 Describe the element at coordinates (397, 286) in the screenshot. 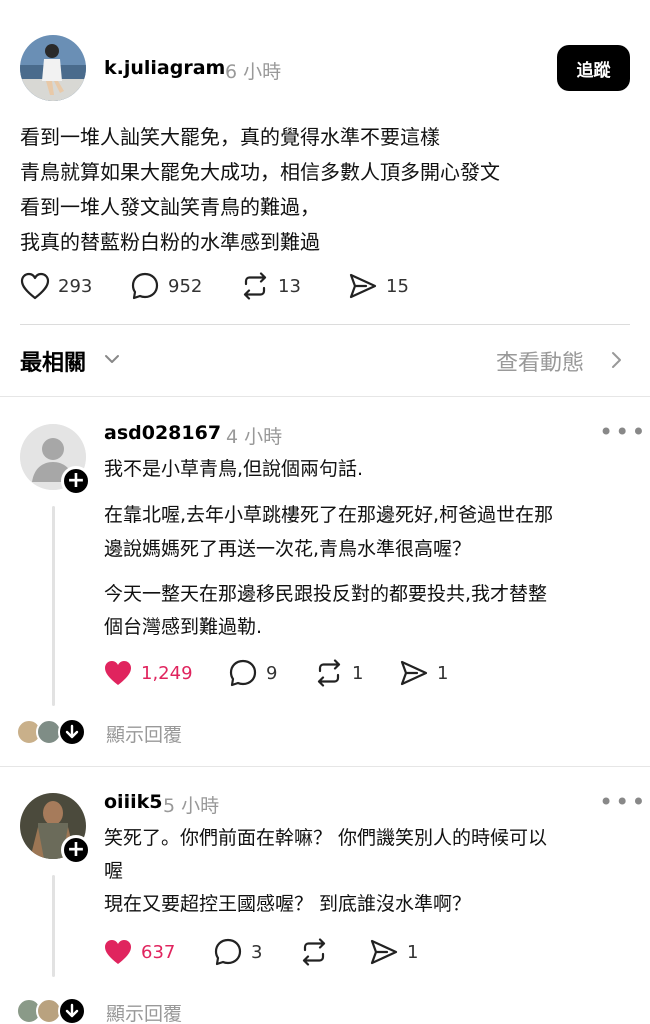

I see `share-count: 15` at that location.